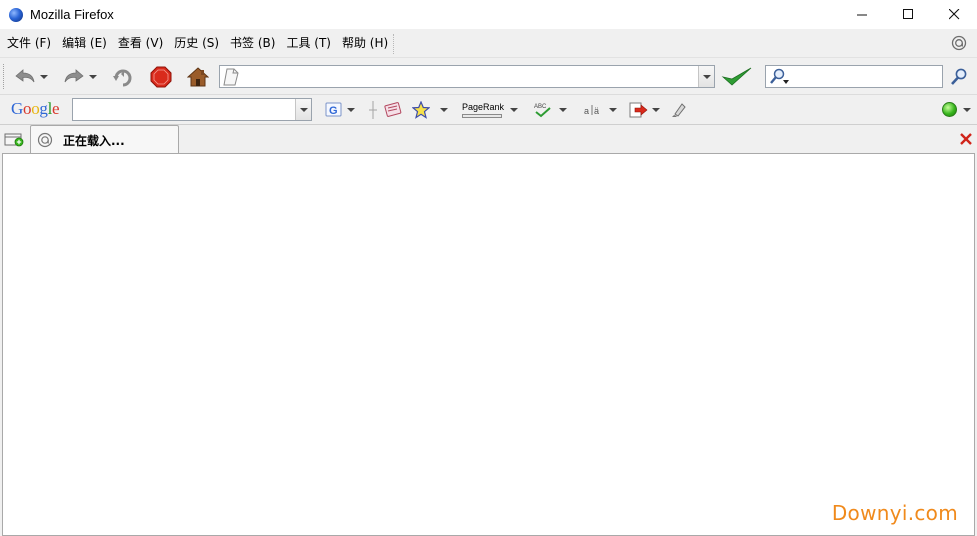 The image size is (977, 536). What do you see at coordinates (867, 76) in the screenshot?
I see `search-input` at bounding box center [867, 76].